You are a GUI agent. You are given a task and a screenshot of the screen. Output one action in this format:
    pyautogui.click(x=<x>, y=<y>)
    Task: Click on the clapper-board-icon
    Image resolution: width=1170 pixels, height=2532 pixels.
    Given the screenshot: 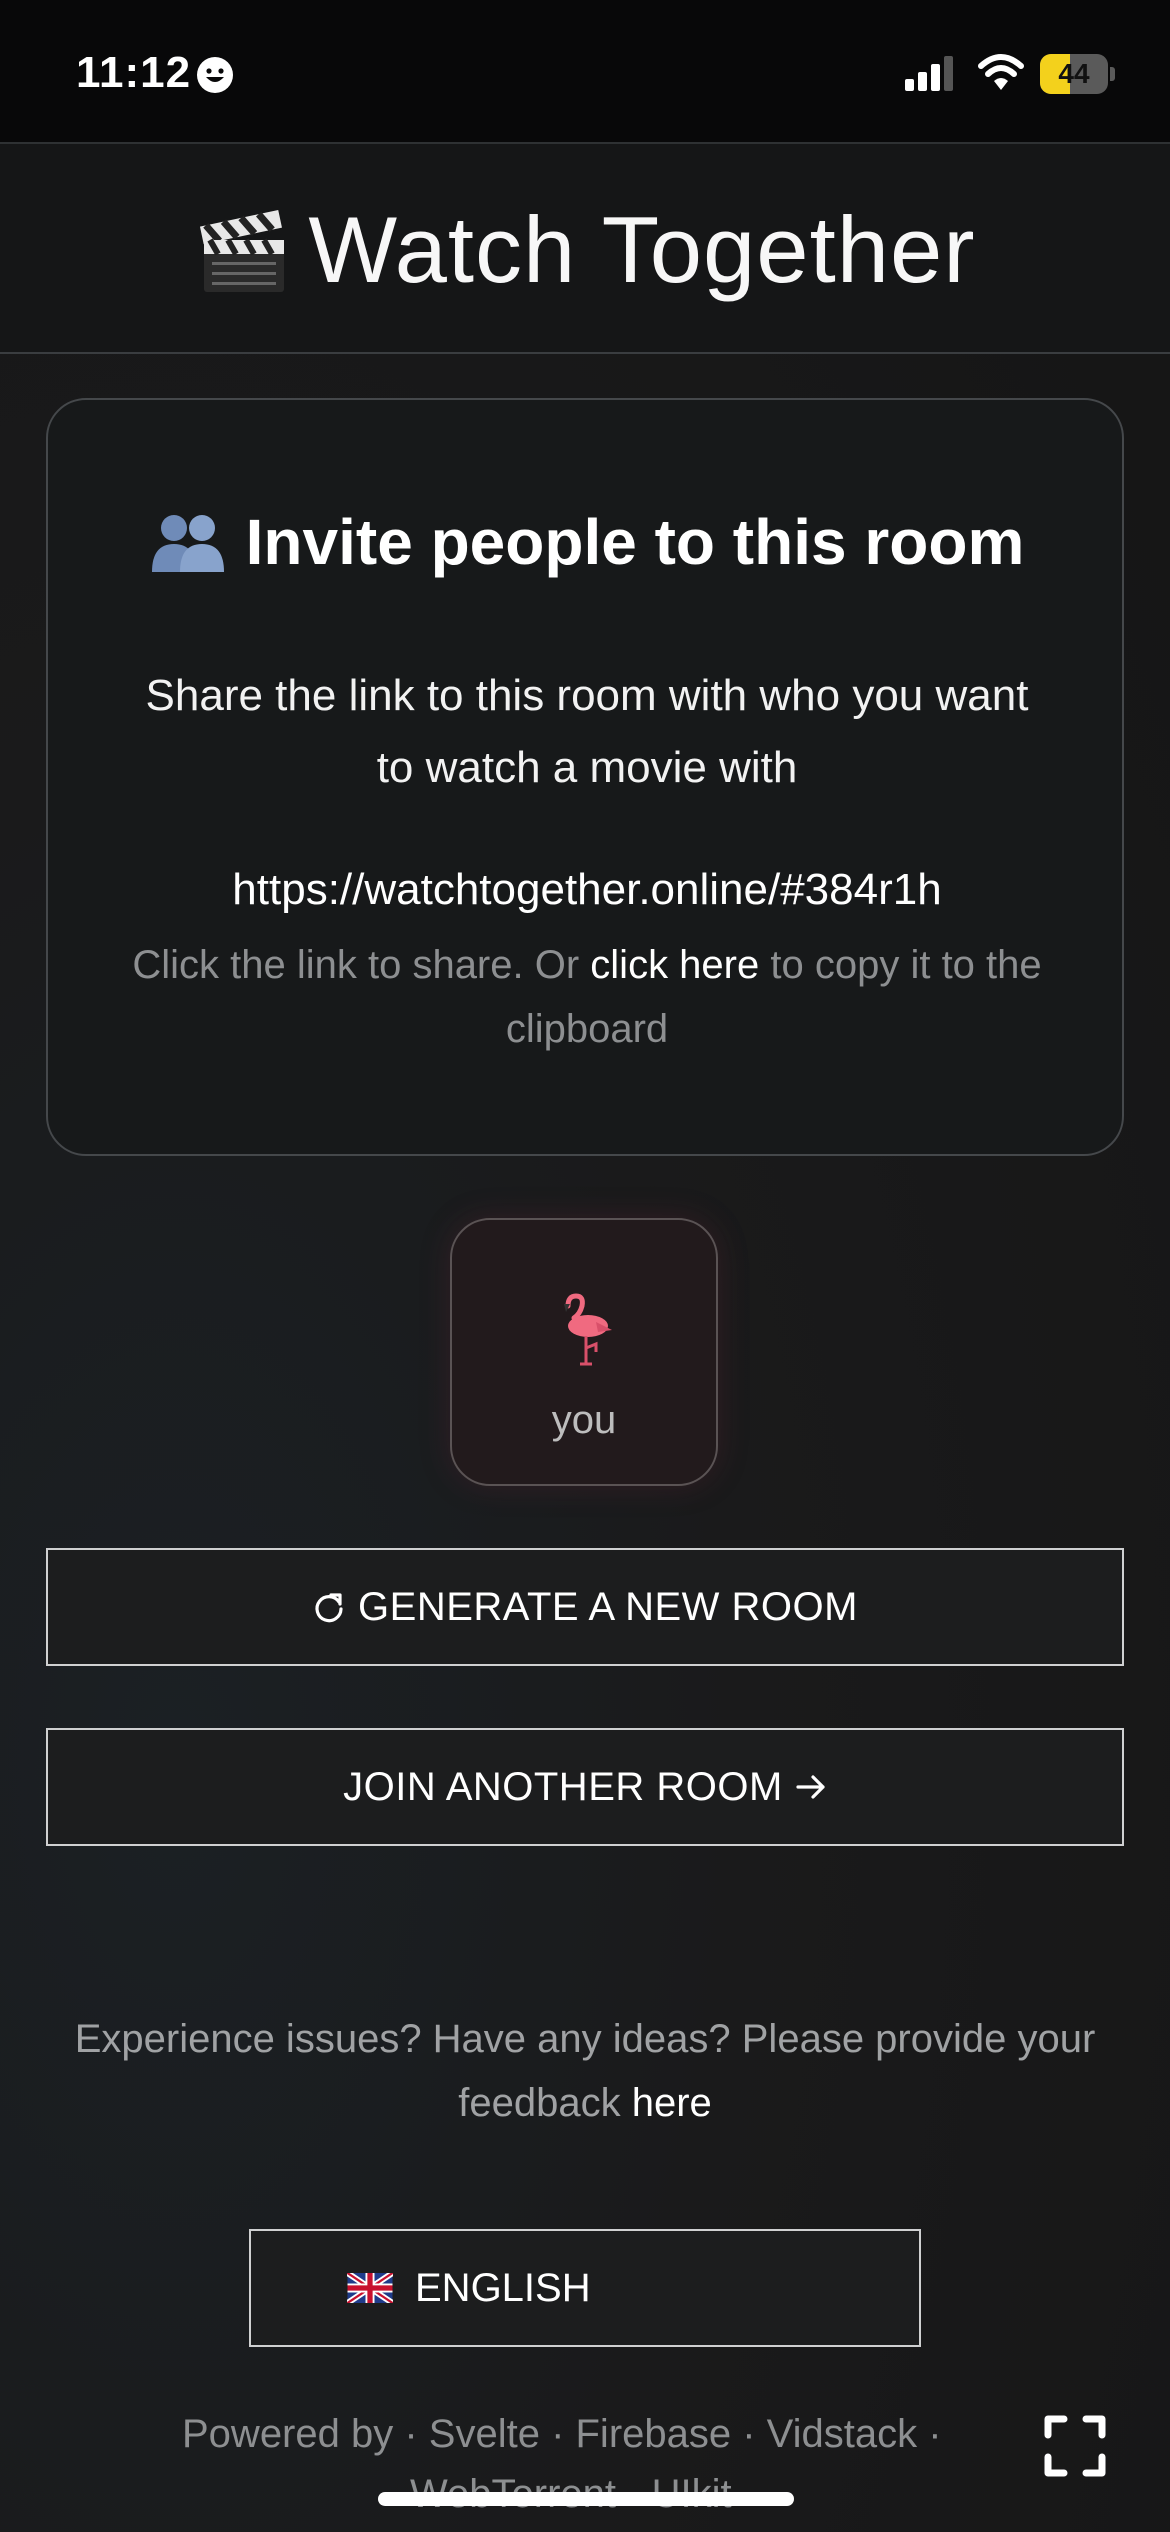 What is the action you would take?
    pyautogui.click(x=242, y=250)
    